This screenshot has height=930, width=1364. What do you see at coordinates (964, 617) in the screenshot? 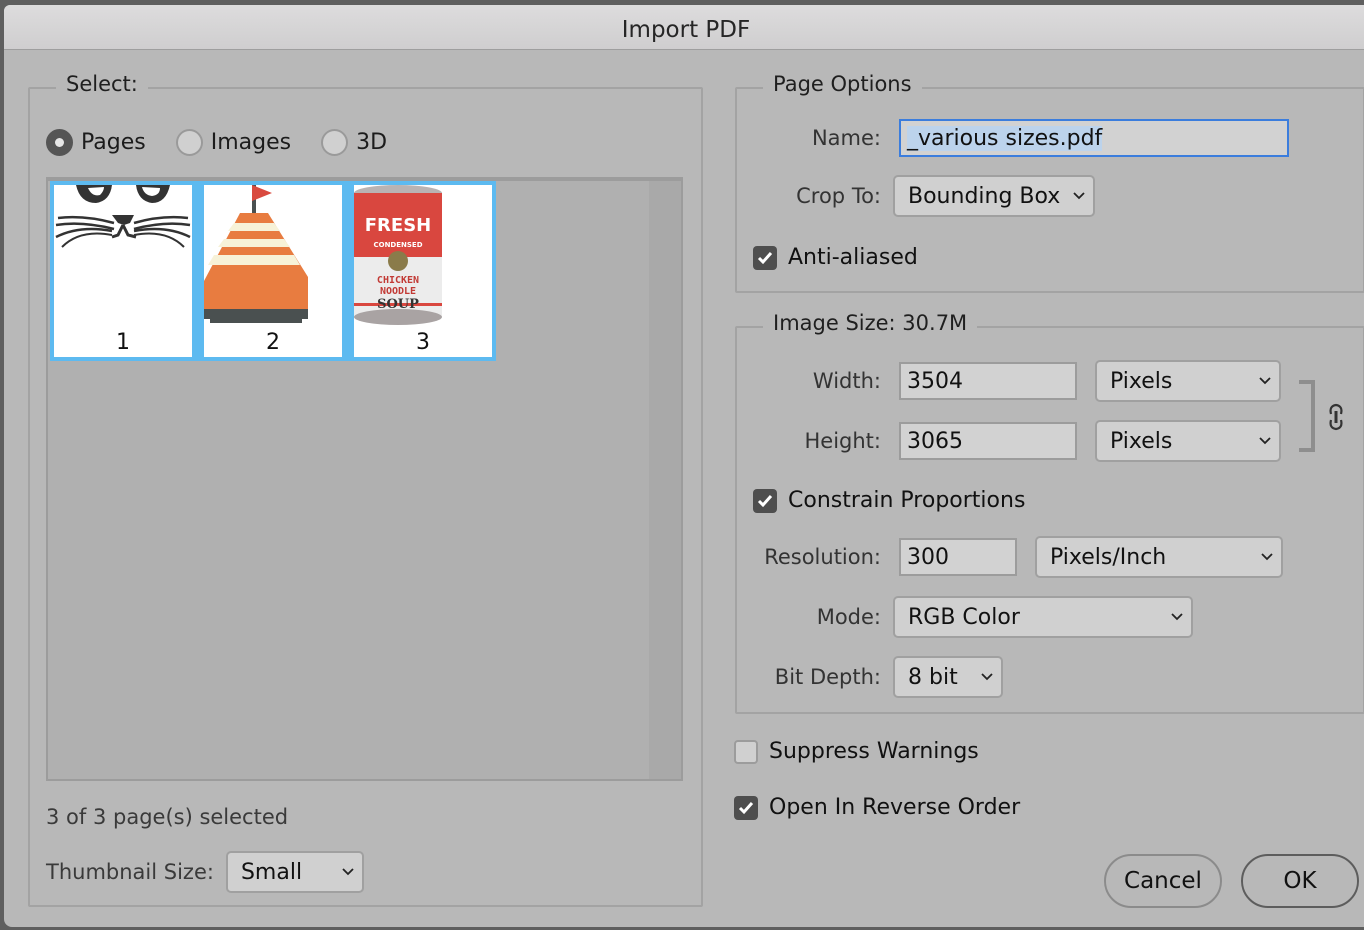
I see `mode-value: RGB Color` at bounding box center [964, 617].